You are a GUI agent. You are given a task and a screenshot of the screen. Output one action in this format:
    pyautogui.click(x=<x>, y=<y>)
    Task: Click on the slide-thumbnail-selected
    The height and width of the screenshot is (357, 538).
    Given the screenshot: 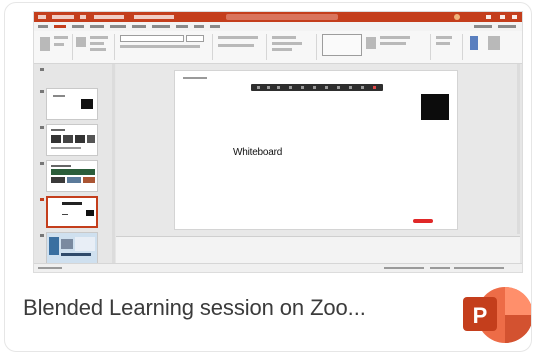 What is the action you would take?
    pyautogui.click(x=72, y=212)
    